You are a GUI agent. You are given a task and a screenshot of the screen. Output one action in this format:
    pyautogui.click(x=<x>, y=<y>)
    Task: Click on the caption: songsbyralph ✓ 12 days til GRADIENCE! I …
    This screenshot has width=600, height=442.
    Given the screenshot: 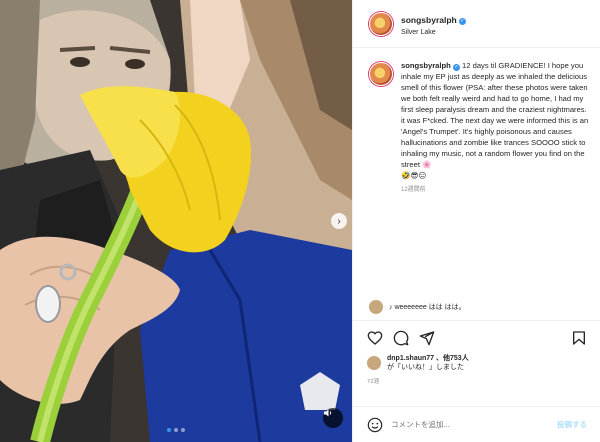 What is the action you would take?
    pyautogui.click(x=479, y=128)
    